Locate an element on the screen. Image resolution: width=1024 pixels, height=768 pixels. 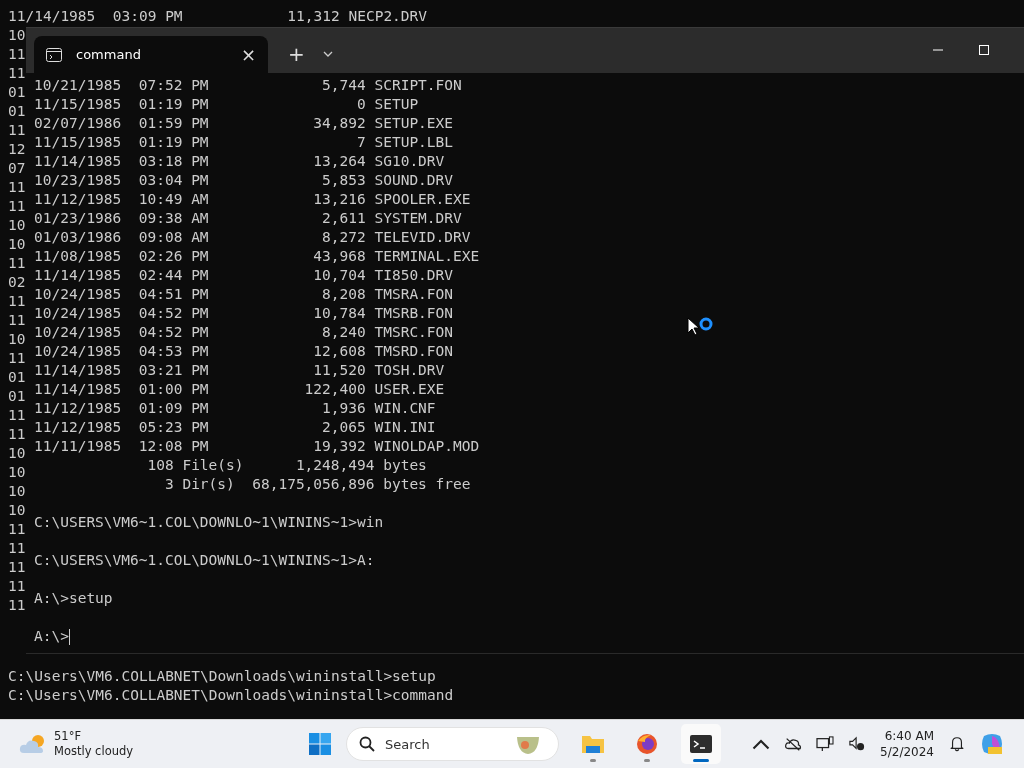
console-line: 10/24/1985 04:52 PM 10,784 TMSRB.FON is located at coordinates (244, 313).